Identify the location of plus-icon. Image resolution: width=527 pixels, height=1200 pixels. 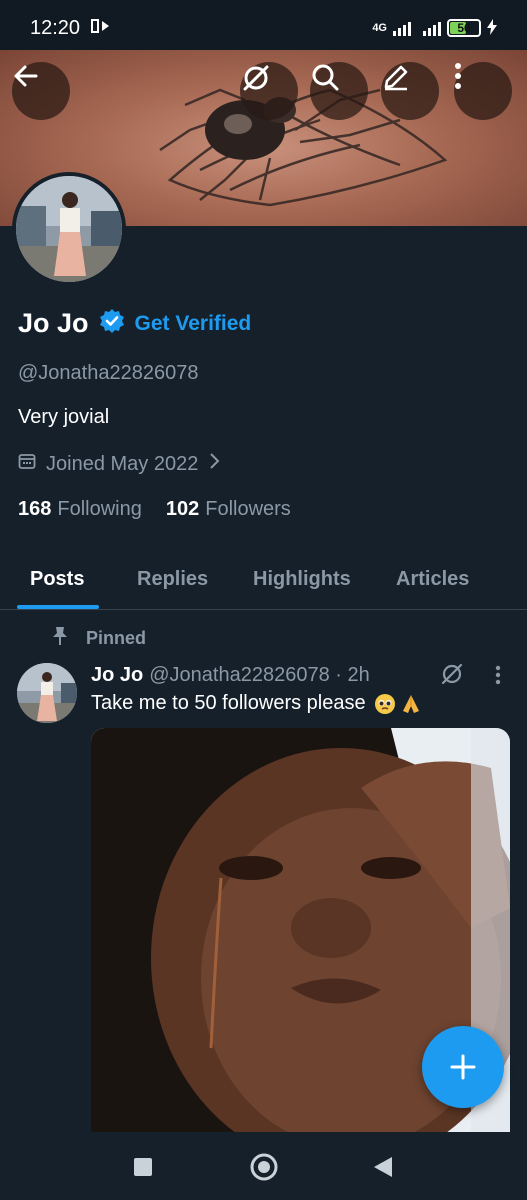
(463, 1067).